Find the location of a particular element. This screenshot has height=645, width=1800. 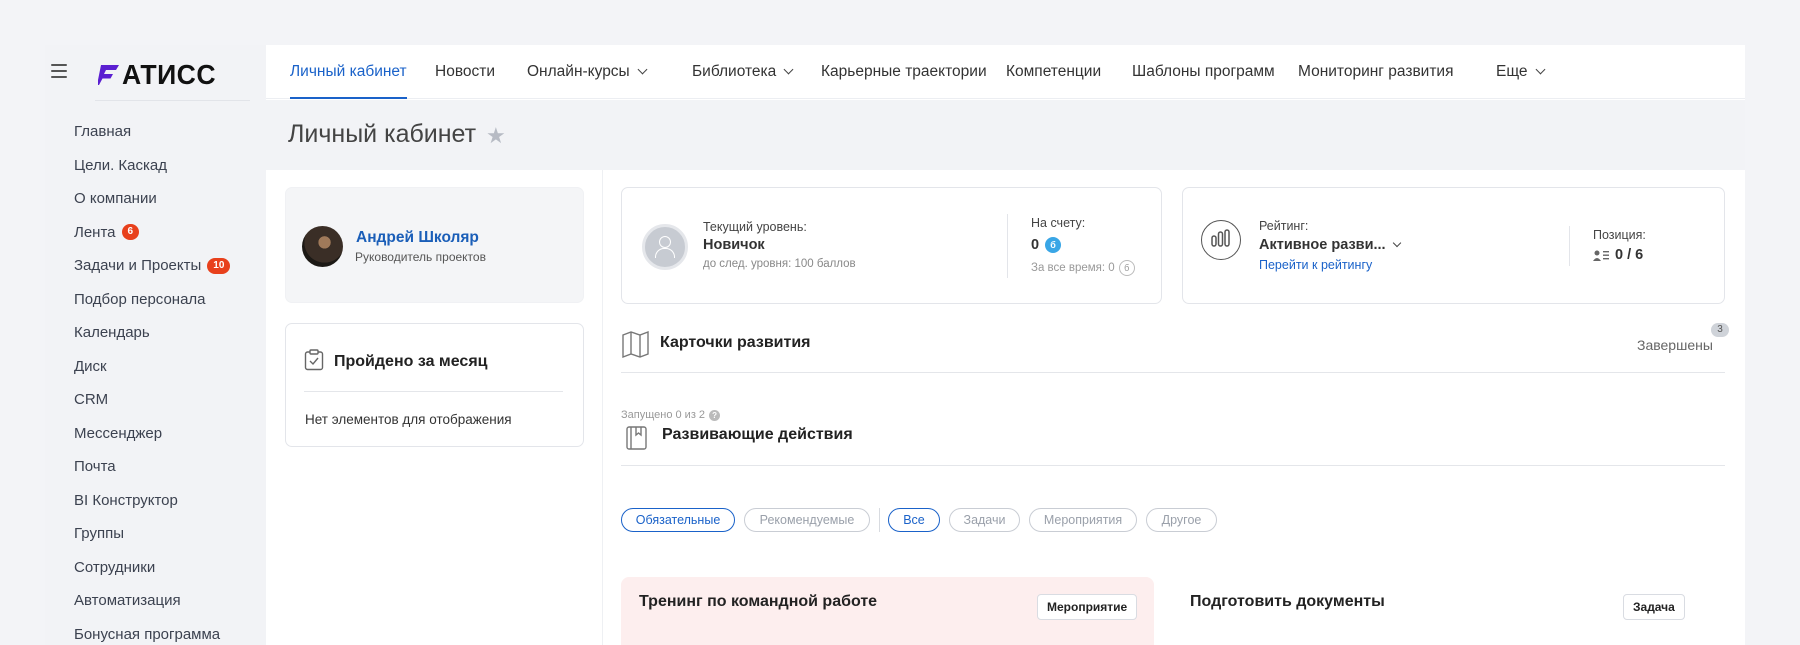

task-type-tag: Задача is located at coordinates (1654, 607).